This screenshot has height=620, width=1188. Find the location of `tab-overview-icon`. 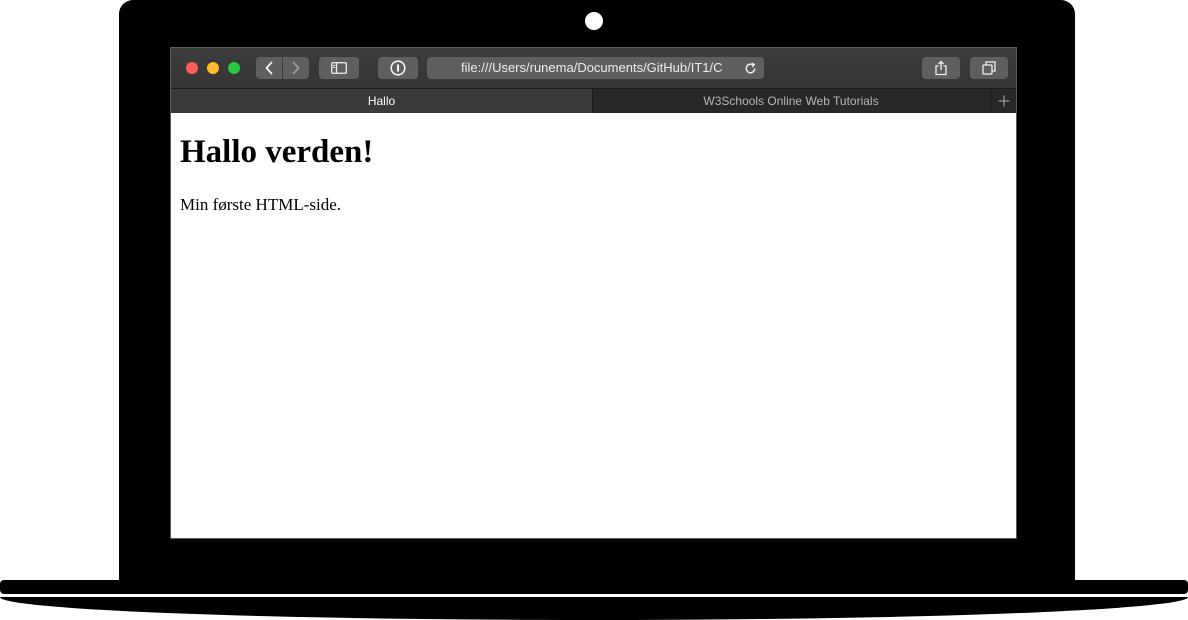

tab-overview-icon is located at coordinates (989, 68).